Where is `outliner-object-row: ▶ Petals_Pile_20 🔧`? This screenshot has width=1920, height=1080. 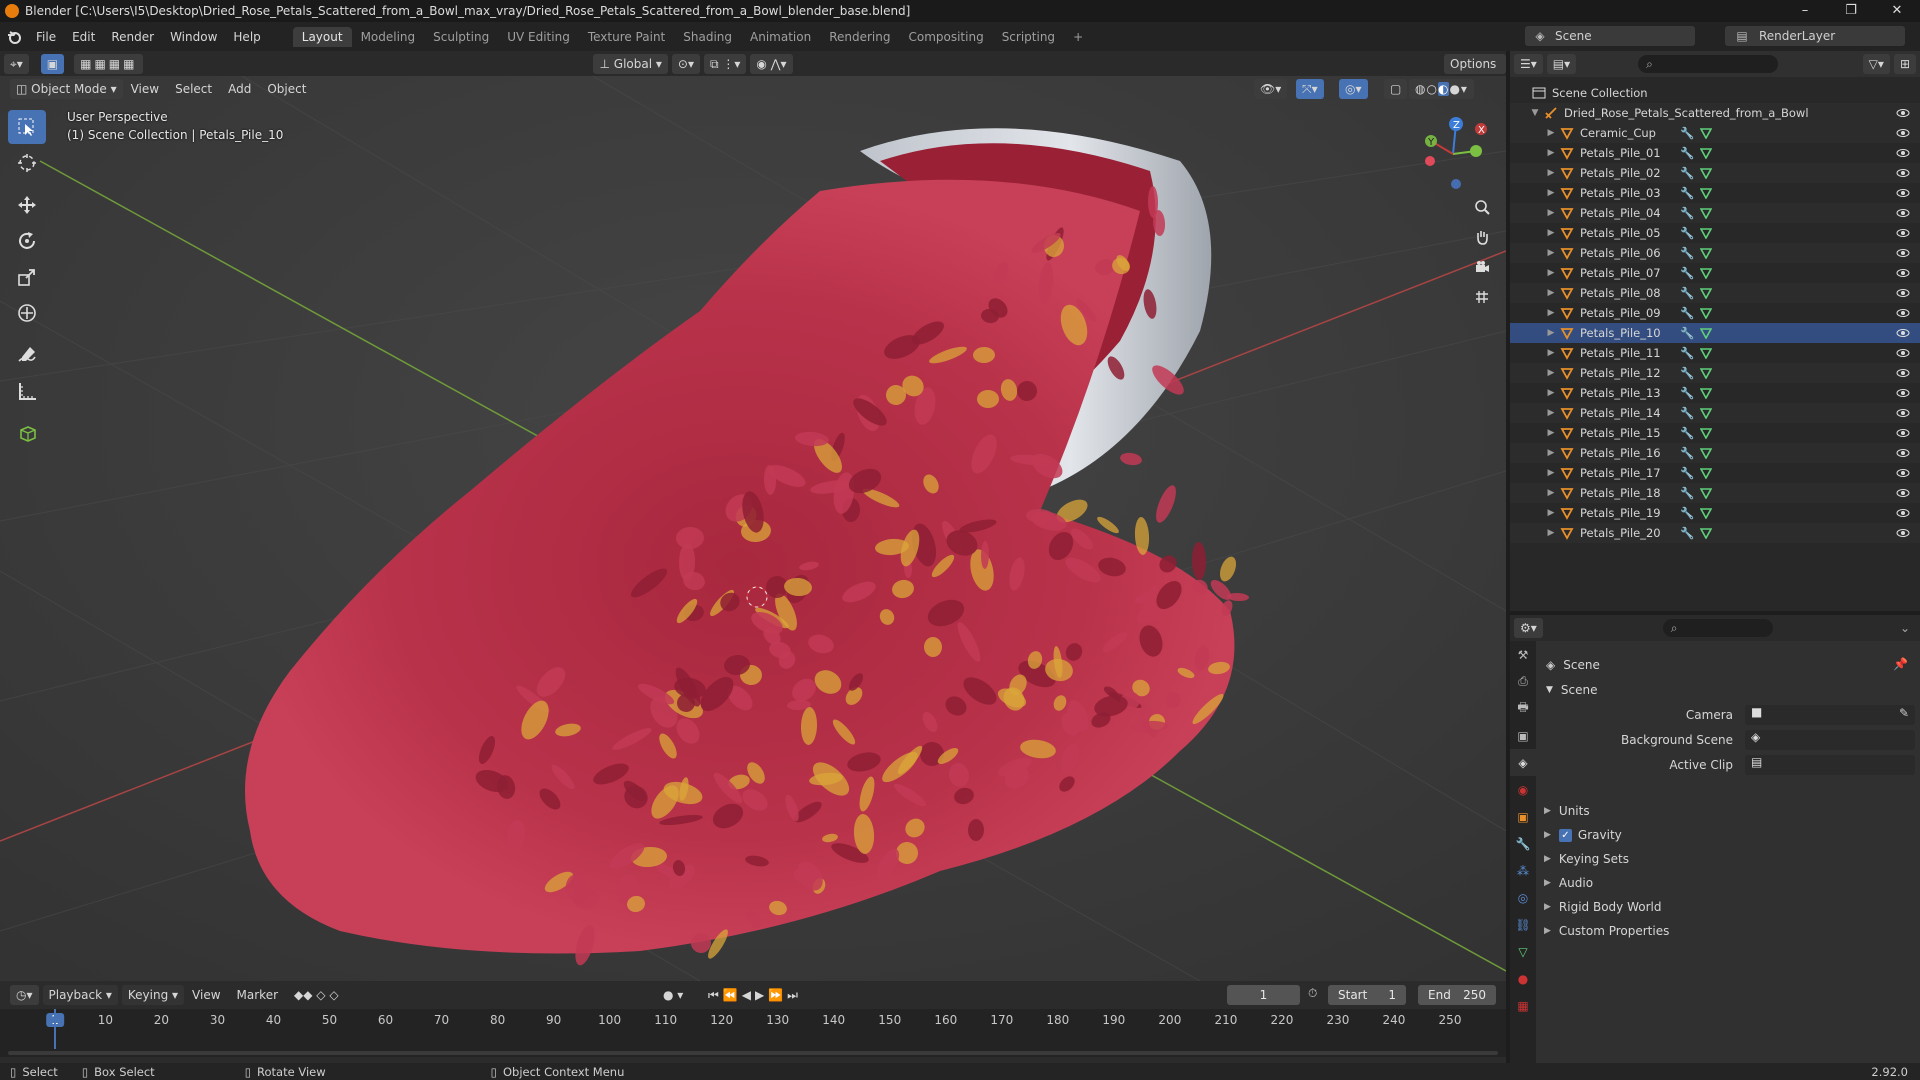
outliner-object-row: ▶ Petals_Pile_20 🔧 is located at coordinates (1715, 533).